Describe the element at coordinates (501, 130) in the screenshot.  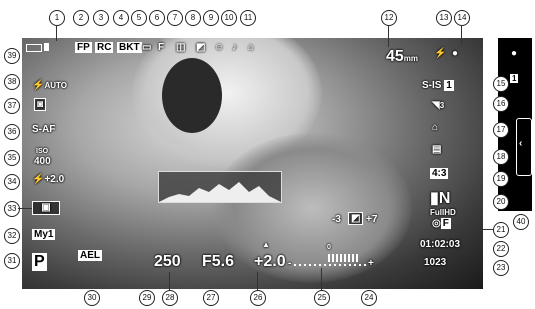
I see `callout-17: 17` at that location.